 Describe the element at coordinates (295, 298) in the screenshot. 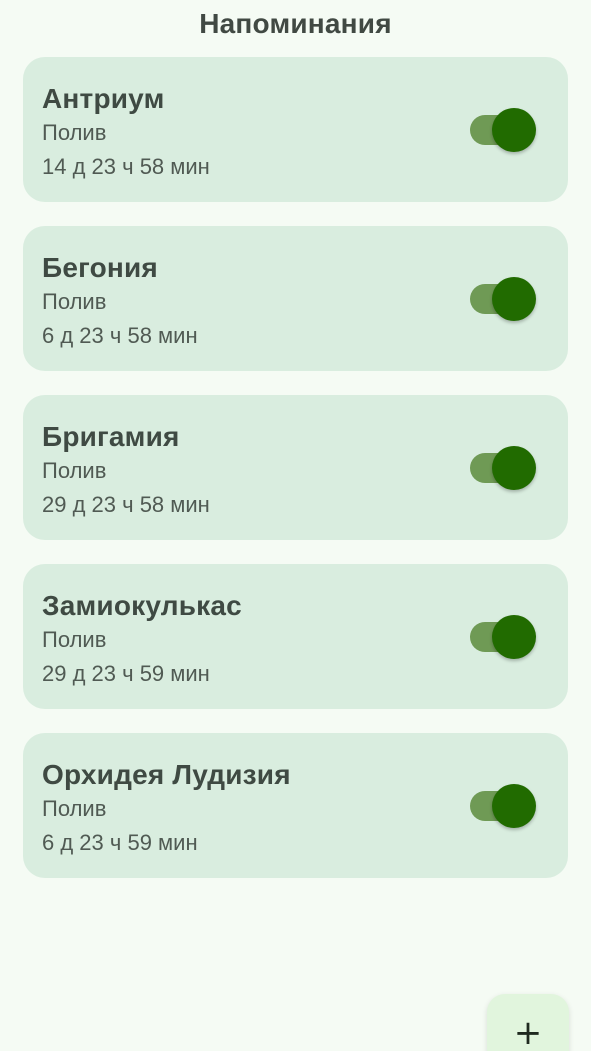

I see `reminder-card-1: Бегония Полив 6 д 23 ч 58 мин` at that location.